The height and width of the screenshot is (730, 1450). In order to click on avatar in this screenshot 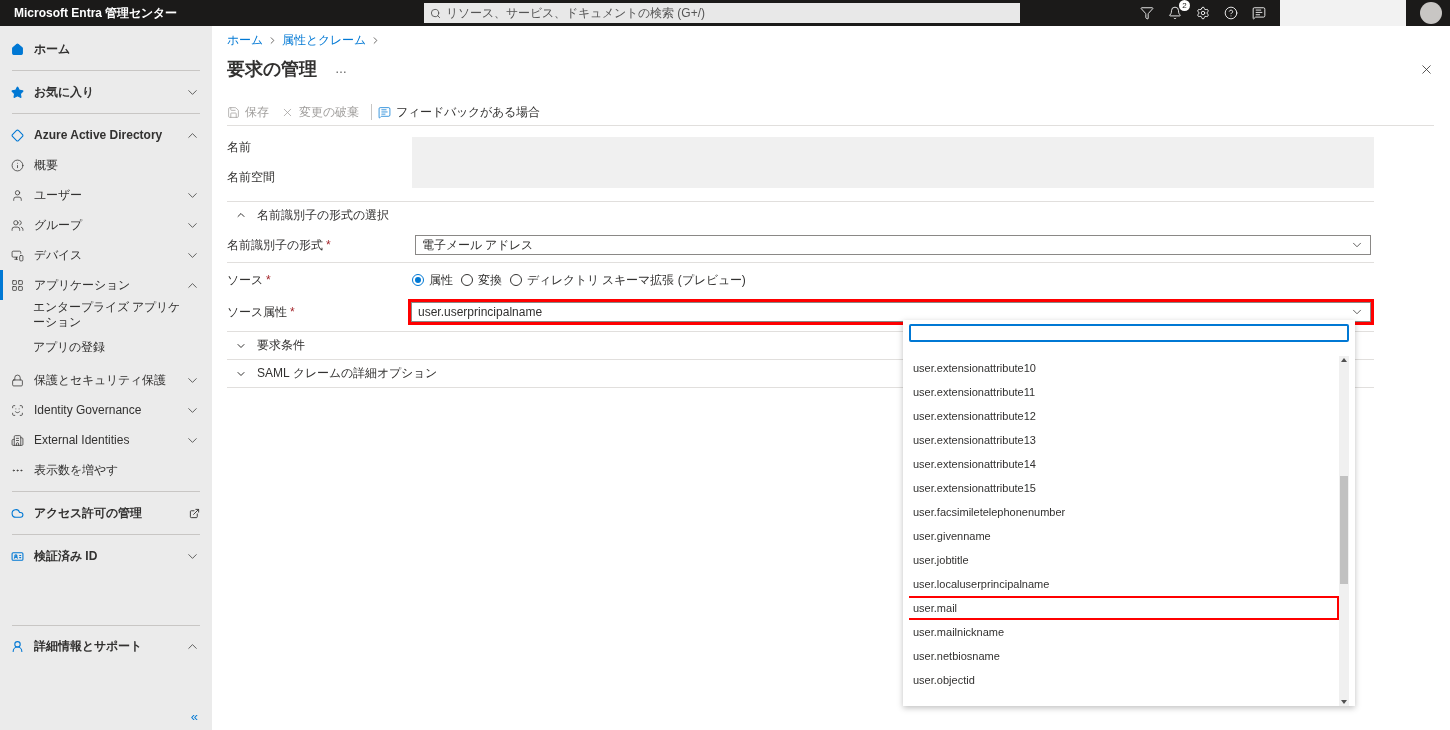, I will do `click(1431, 13)`.